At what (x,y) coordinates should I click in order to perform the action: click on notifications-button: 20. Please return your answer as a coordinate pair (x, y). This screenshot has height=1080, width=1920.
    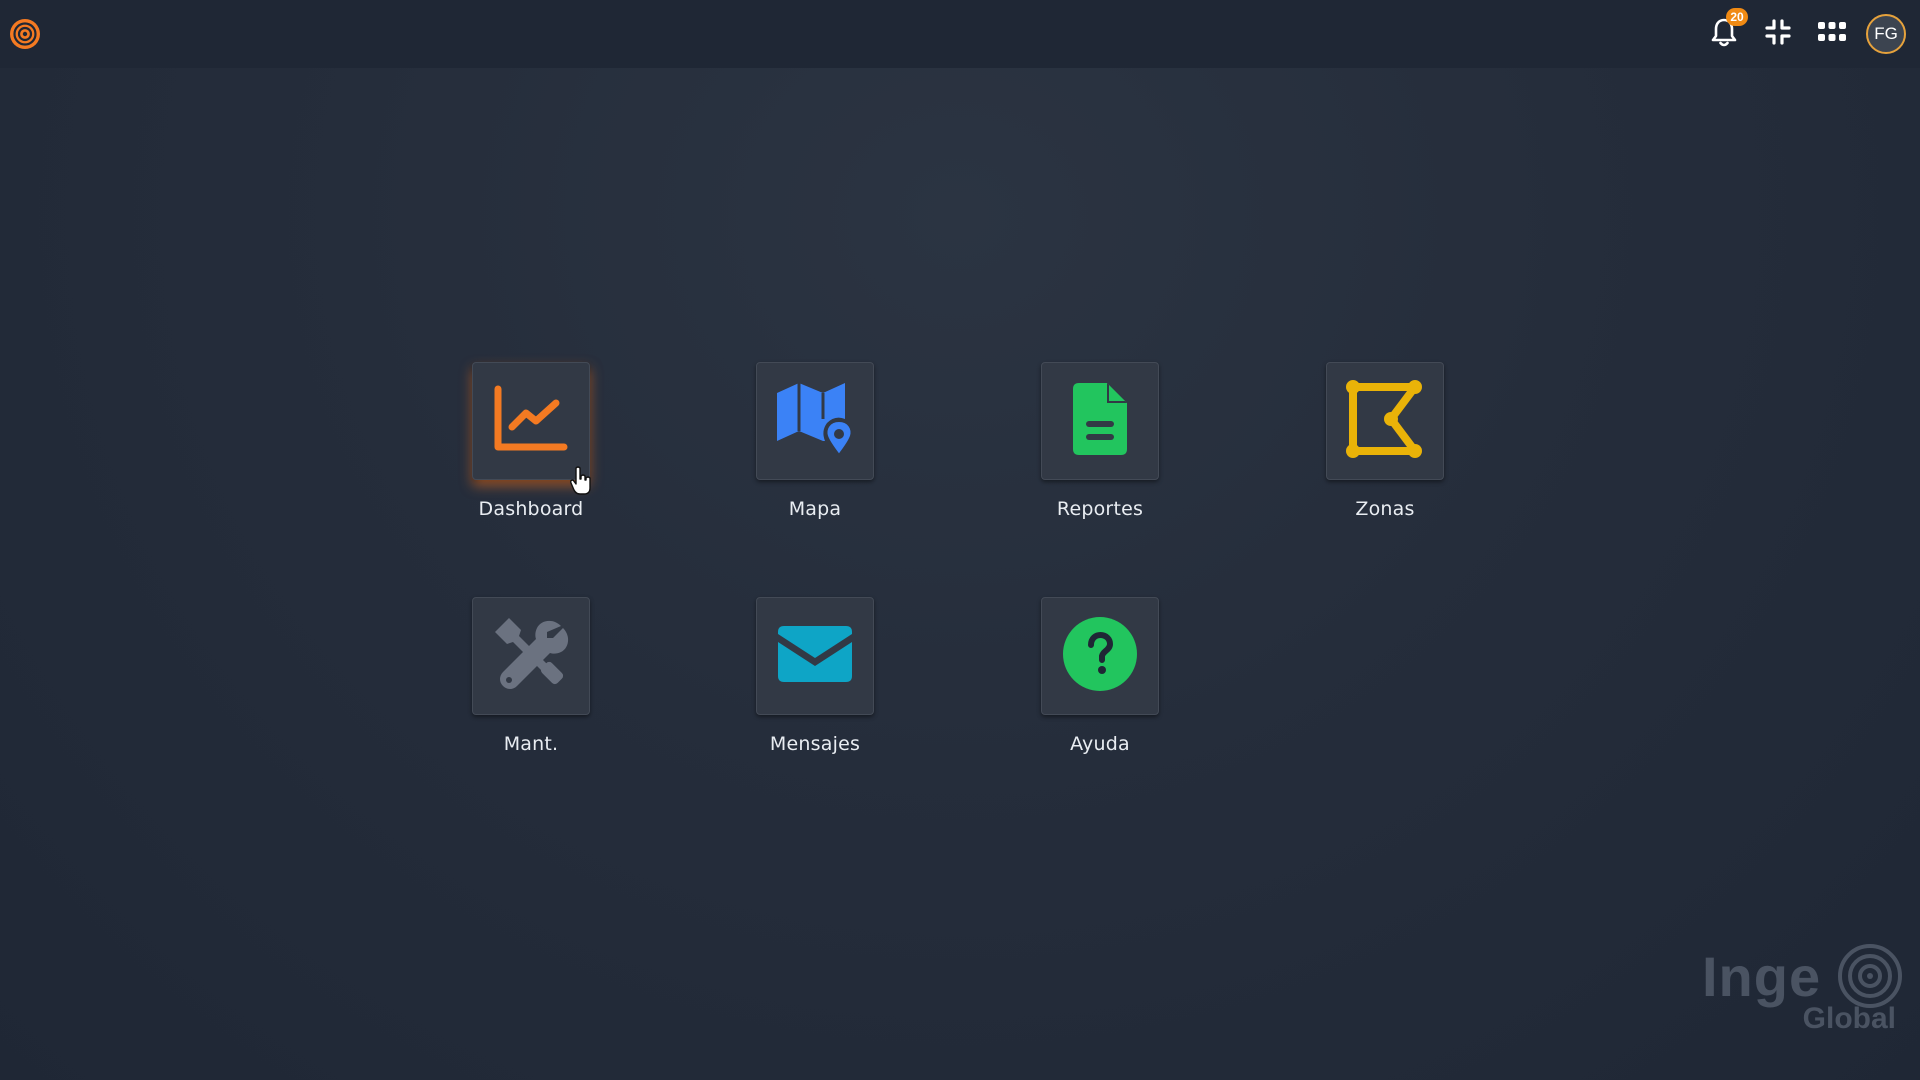
    Looking at the image, I should click on (1725, 31).